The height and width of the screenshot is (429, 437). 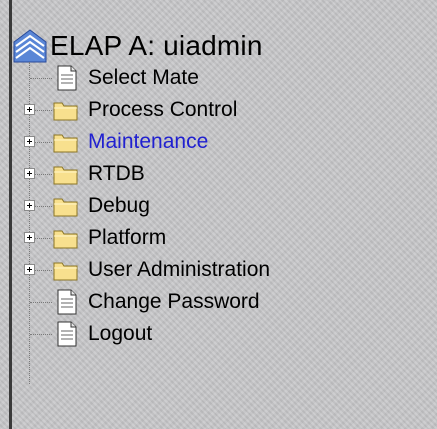 What do you see at coordinates (119, 205) in the screenshot?
I see `tree-item-label: Debug` at bounding box center [119, 205].